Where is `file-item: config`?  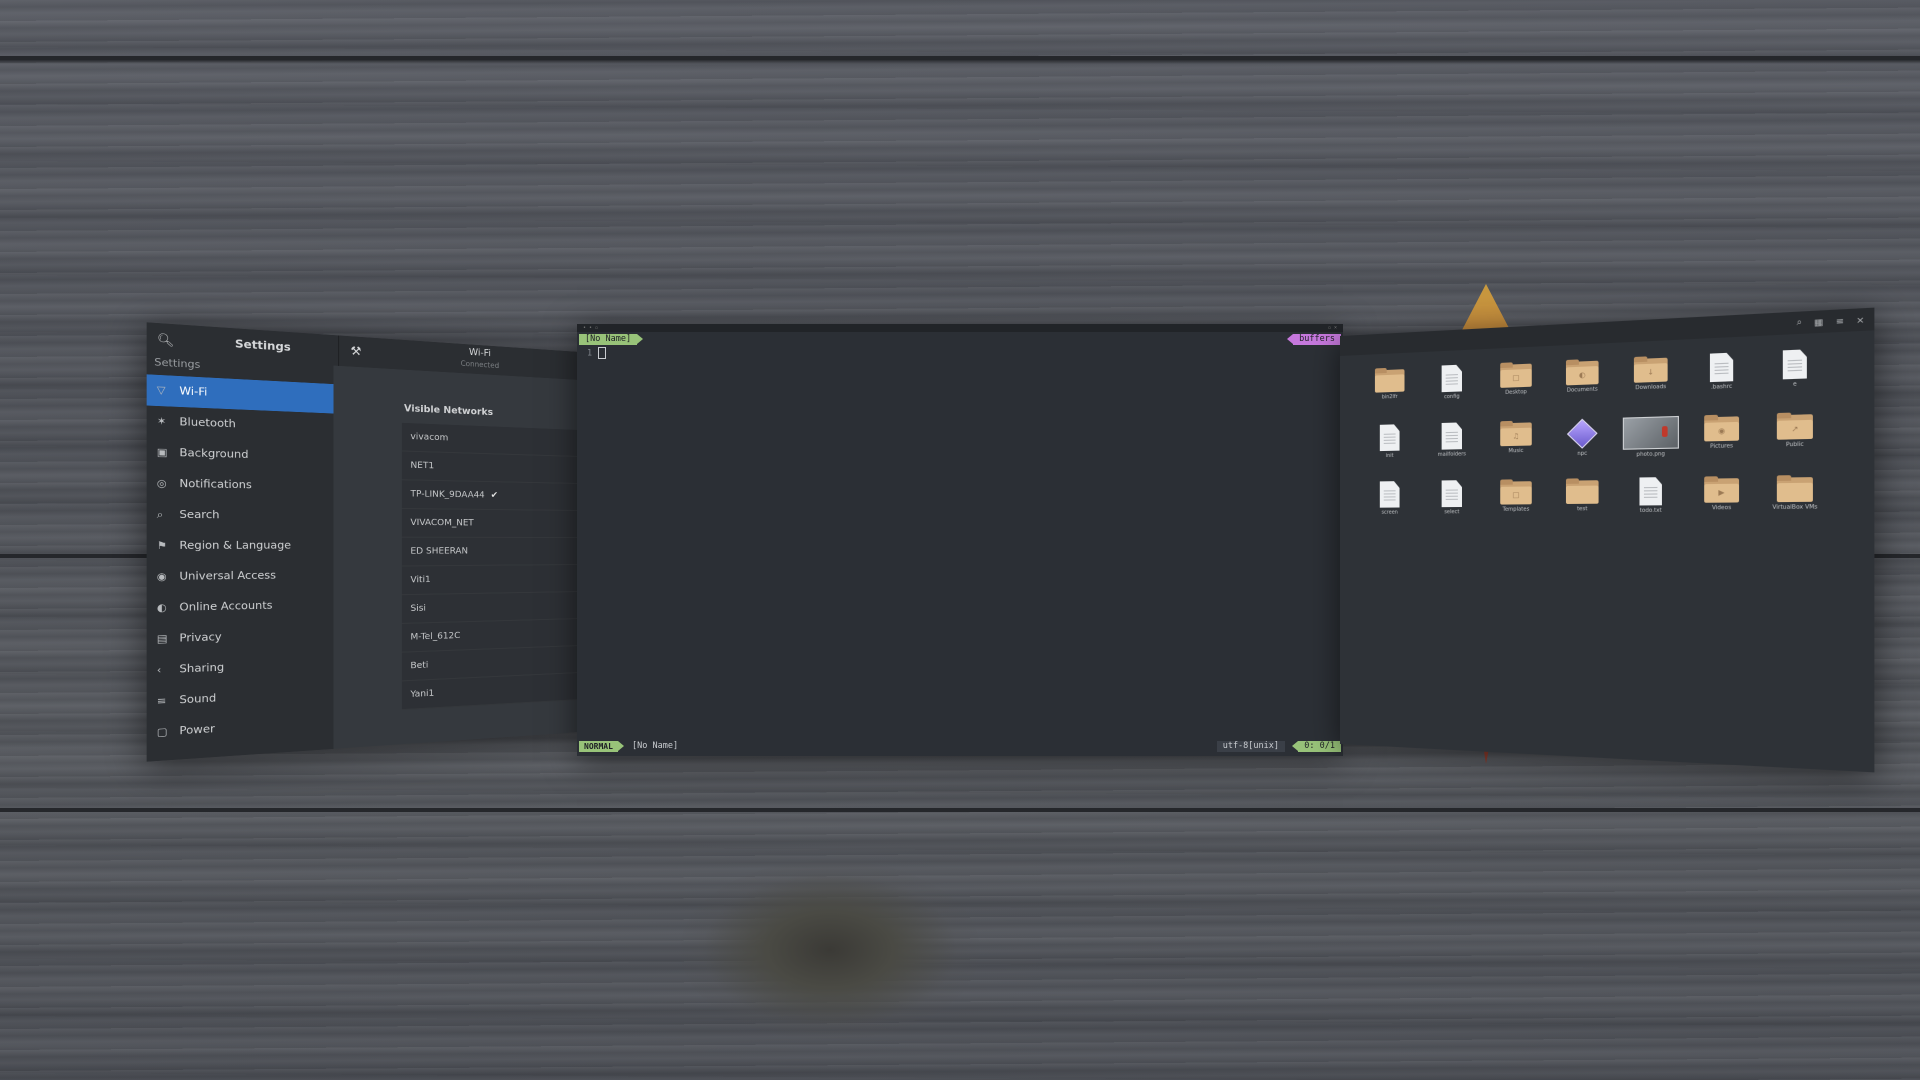
file-item: config is located at coordinates (1451, 389).